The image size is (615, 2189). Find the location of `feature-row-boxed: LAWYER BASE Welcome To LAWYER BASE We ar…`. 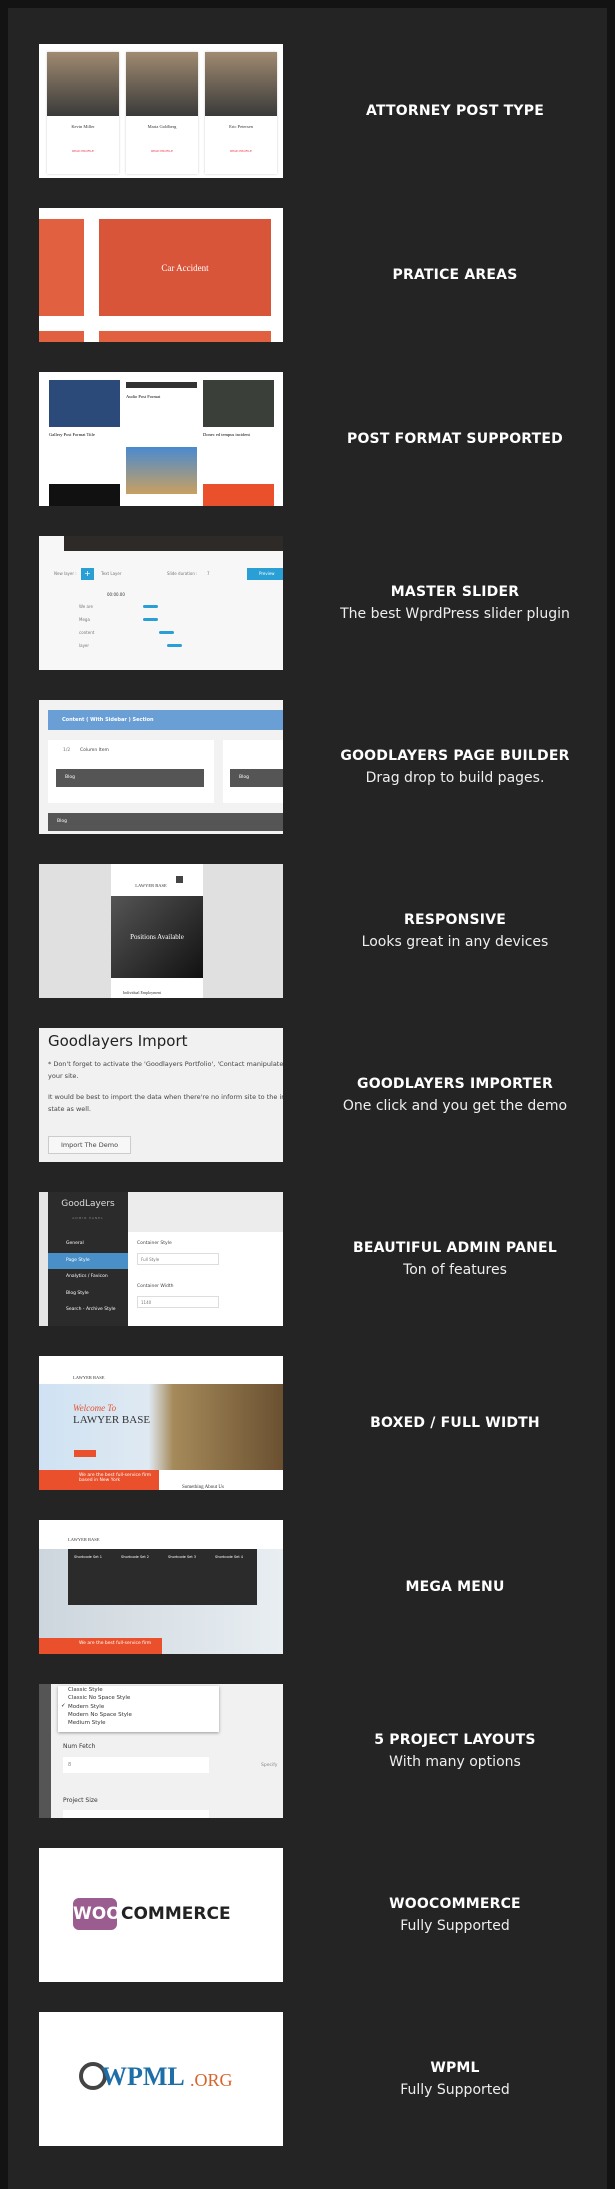

feature-row-boxed: LAWYER BASE Welcome To LAWYER BASE We ar… is located at coordinates (307, 1423).